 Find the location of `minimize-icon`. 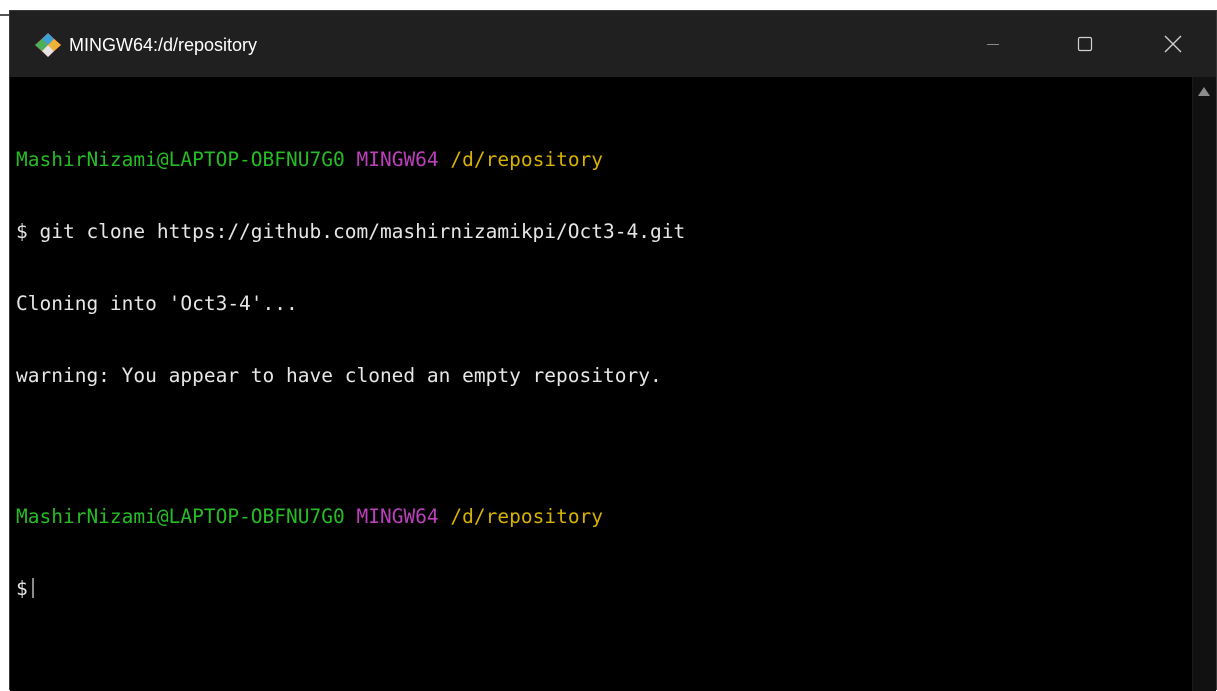

minimize-icon is located at coordinates (993, 44).